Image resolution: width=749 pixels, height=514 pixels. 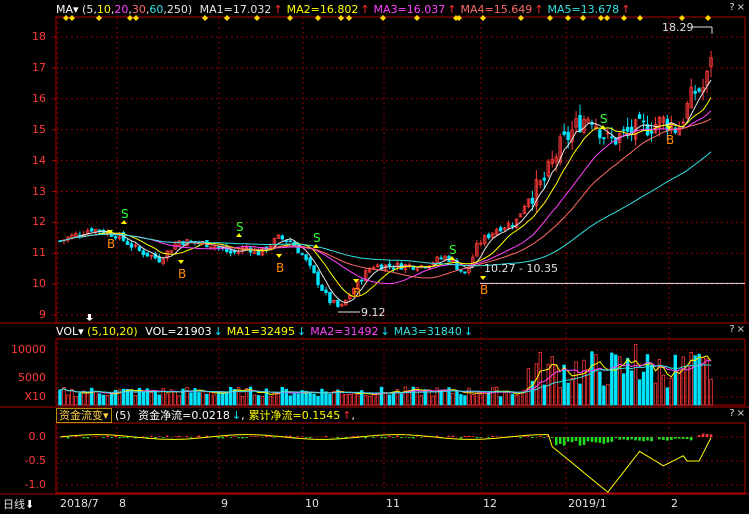 I want to click on price-axis-label: 12, so click(x=39, y=222).